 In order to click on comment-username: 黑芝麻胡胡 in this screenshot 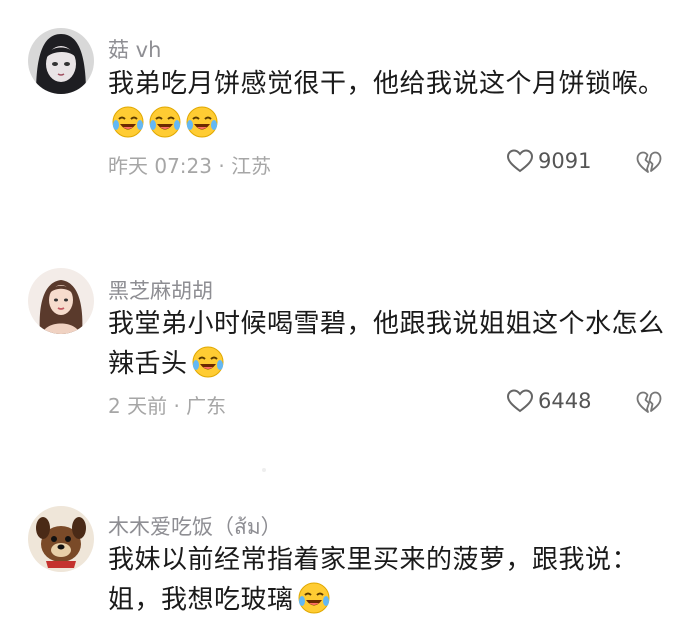, I will do `click(160, 290)`.